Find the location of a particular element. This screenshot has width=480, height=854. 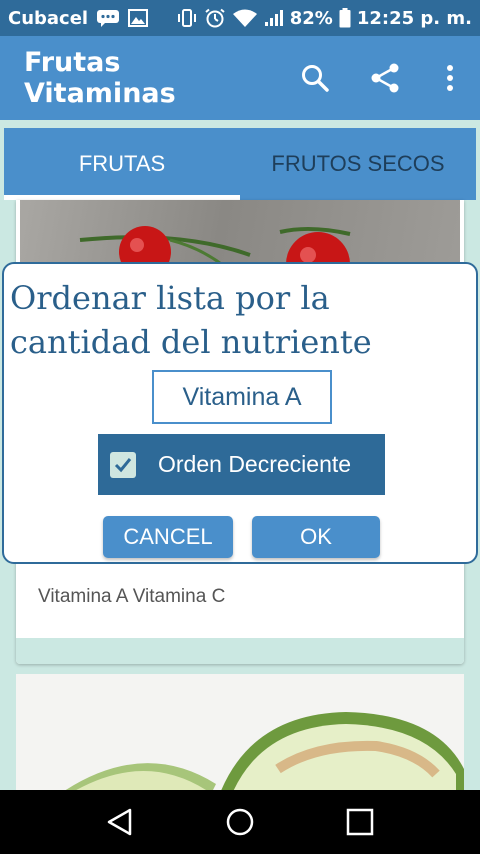

back-icon is located at coordinates (119, 822).